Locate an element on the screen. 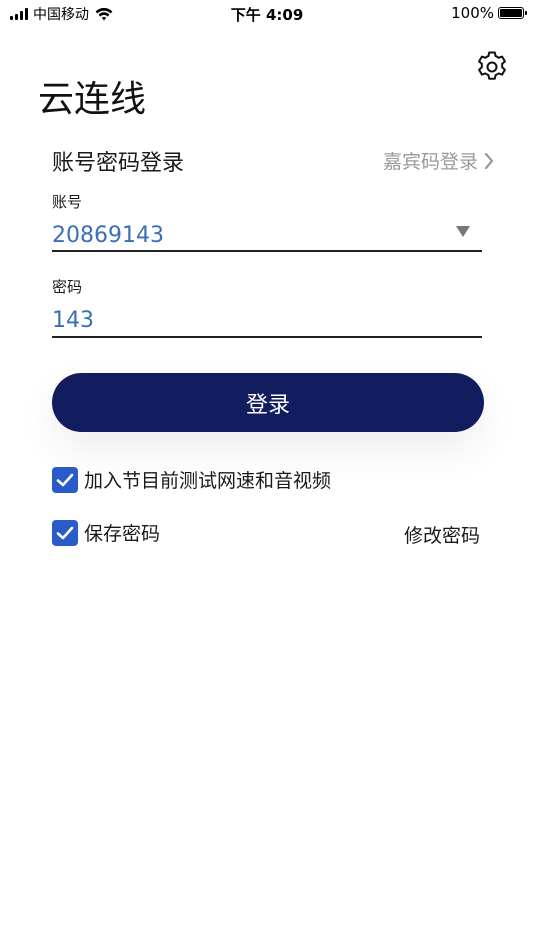 This screenshot has width=534, height=950. gear-icon is located at coordinates (492, 65).